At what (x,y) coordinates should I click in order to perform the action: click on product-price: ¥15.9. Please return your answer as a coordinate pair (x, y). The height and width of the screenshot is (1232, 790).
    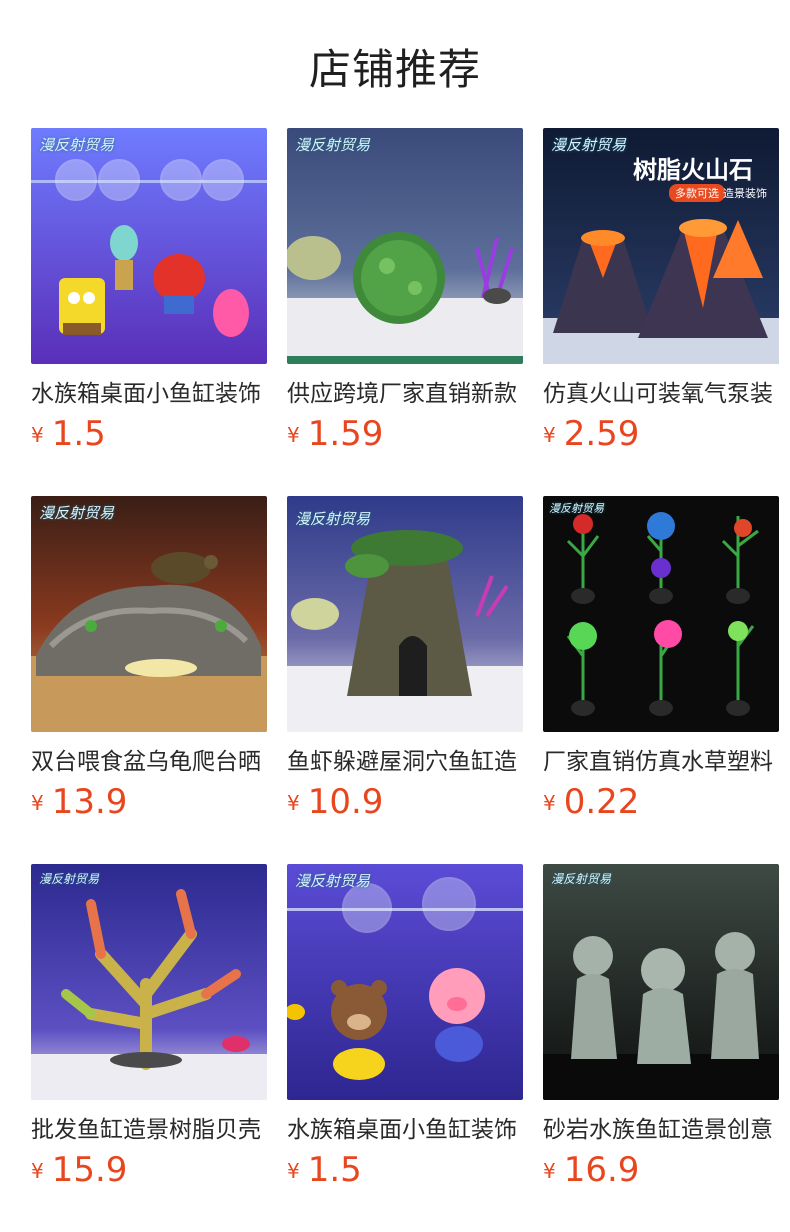
    Looking at the image, I should click on (79, 1170).